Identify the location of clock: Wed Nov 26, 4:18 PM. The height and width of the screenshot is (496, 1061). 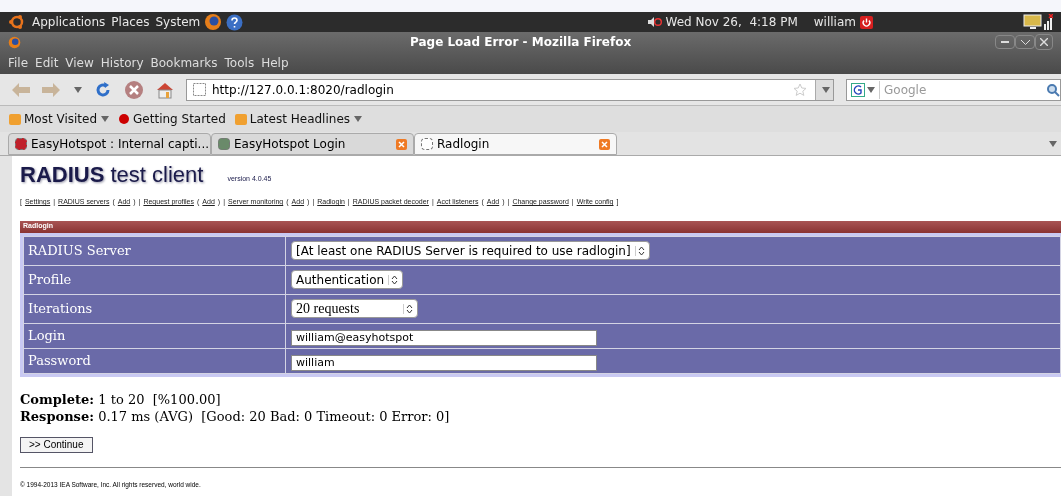
(731, 22).